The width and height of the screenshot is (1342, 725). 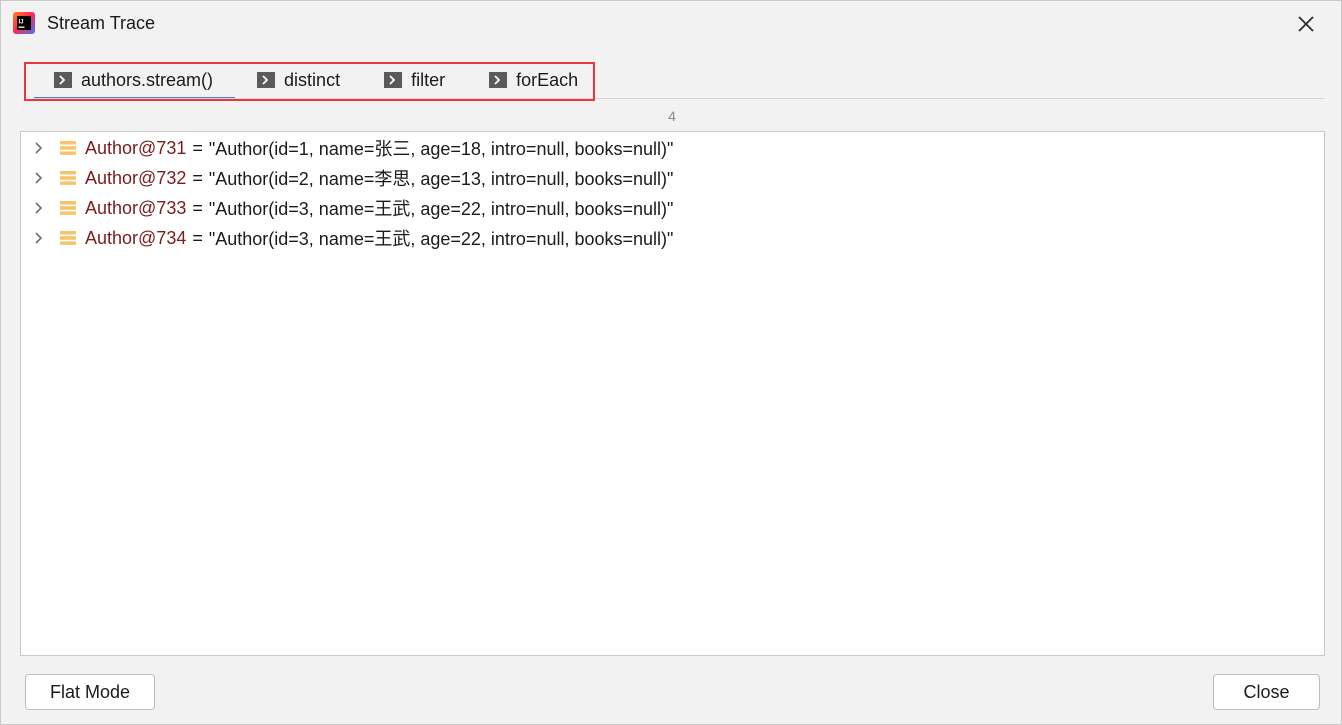 I want to click on tab-label: authors.stream(), so click(x=147, y=79).